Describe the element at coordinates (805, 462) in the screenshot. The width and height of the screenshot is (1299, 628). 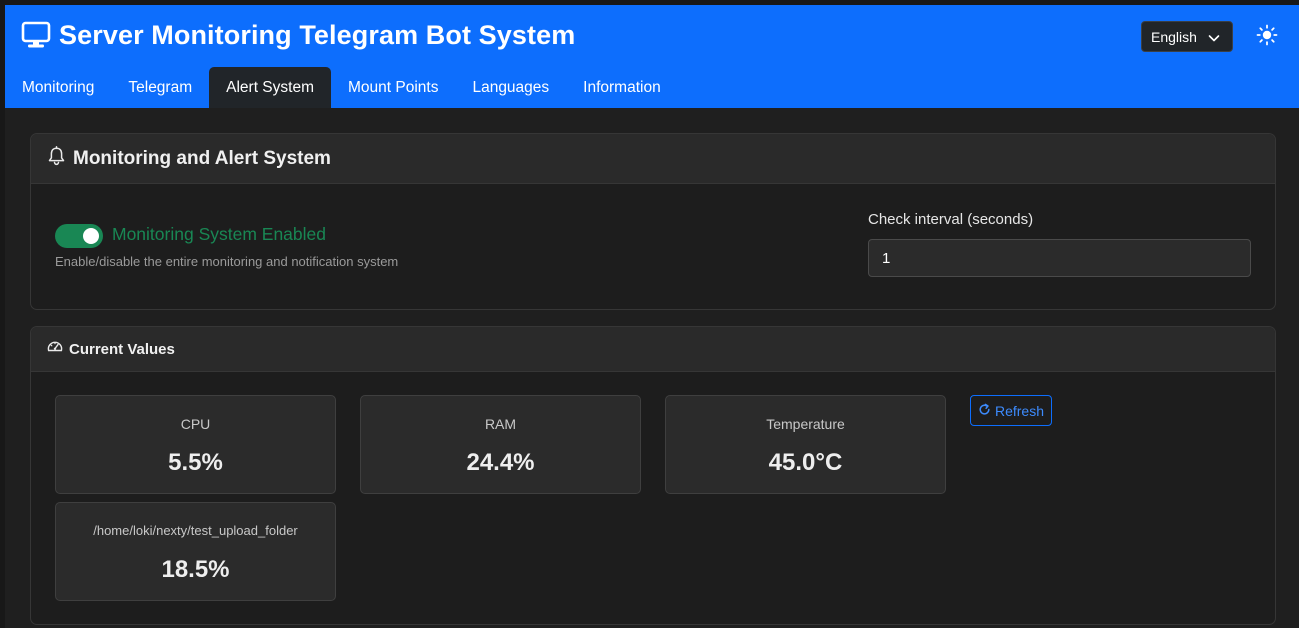
I see `metric-value: 45.0°C` at that location.